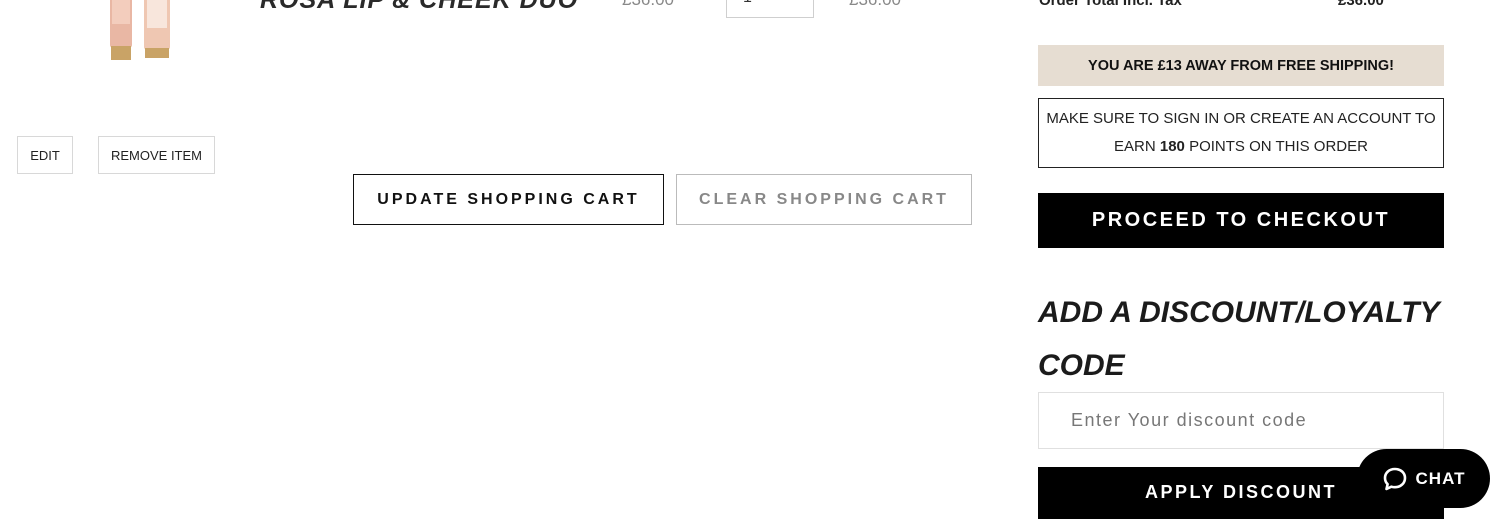 This screenshot has width=1500, height=519. What do you see at coordinates (1395, 479) in the screenshot?
I see `chat-bubble-icon` at bounding box center [1395, 479].